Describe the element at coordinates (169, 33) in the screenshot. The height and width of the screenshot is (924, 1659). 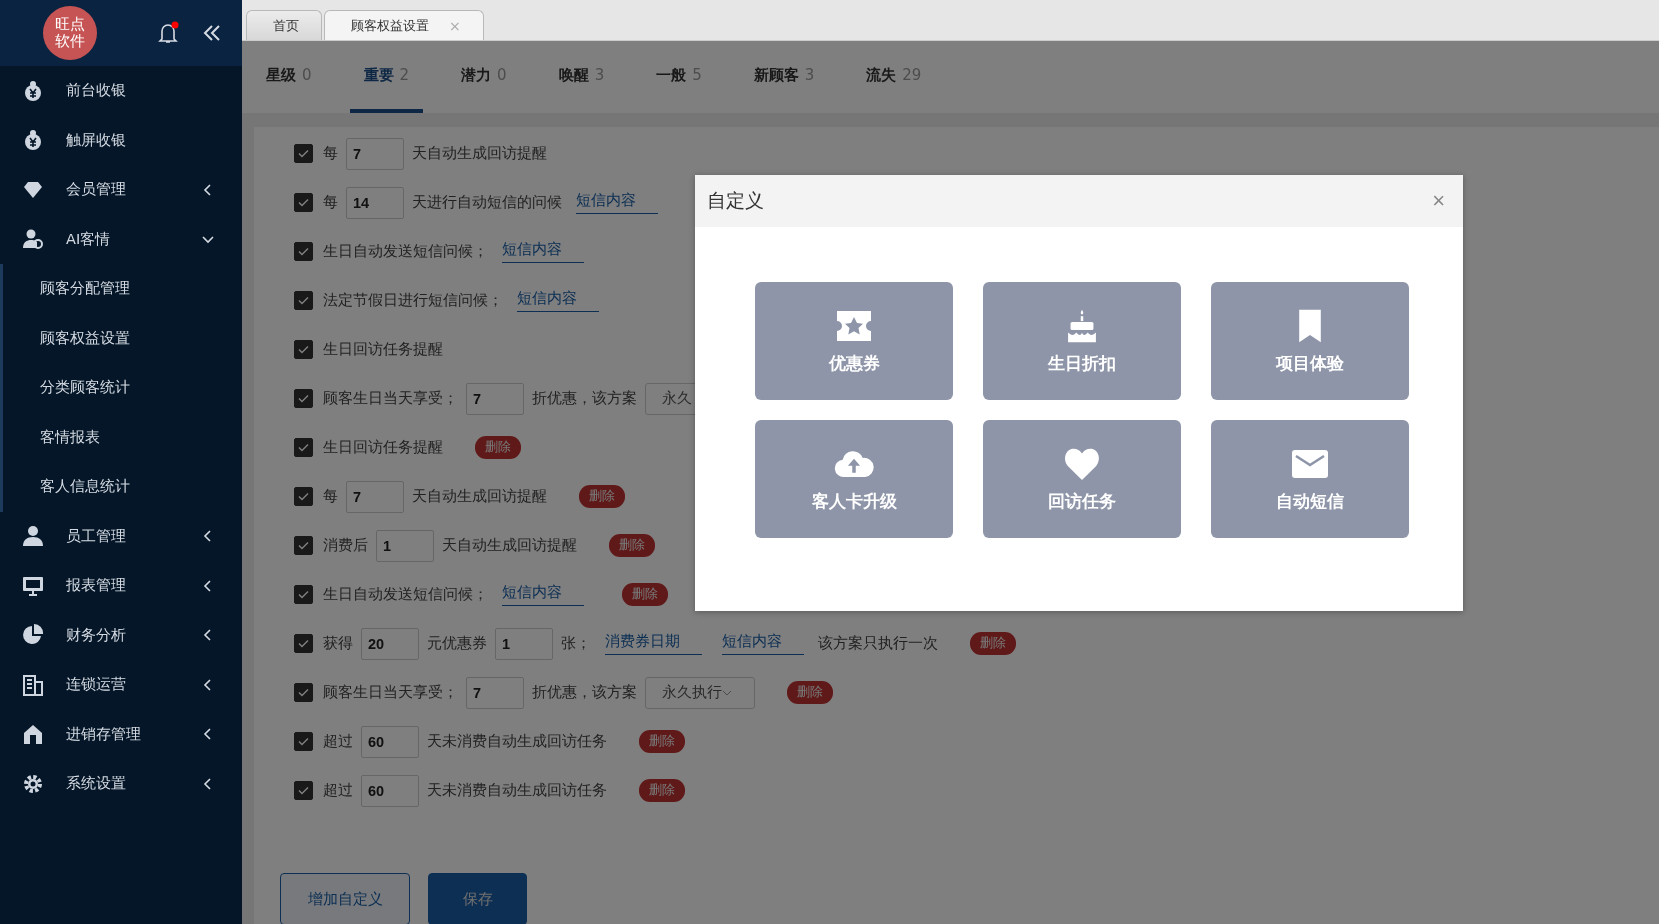
I see `bell-icon` at that location.